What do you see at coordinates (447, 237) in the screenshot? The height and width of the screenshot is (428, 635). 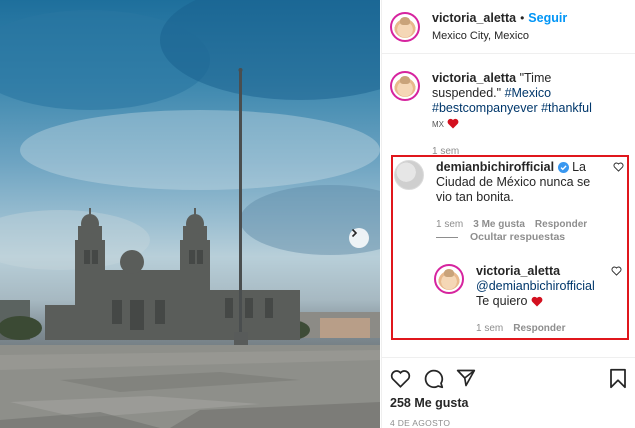 I see `hide-replies-line` at bounding box center [447, 237].